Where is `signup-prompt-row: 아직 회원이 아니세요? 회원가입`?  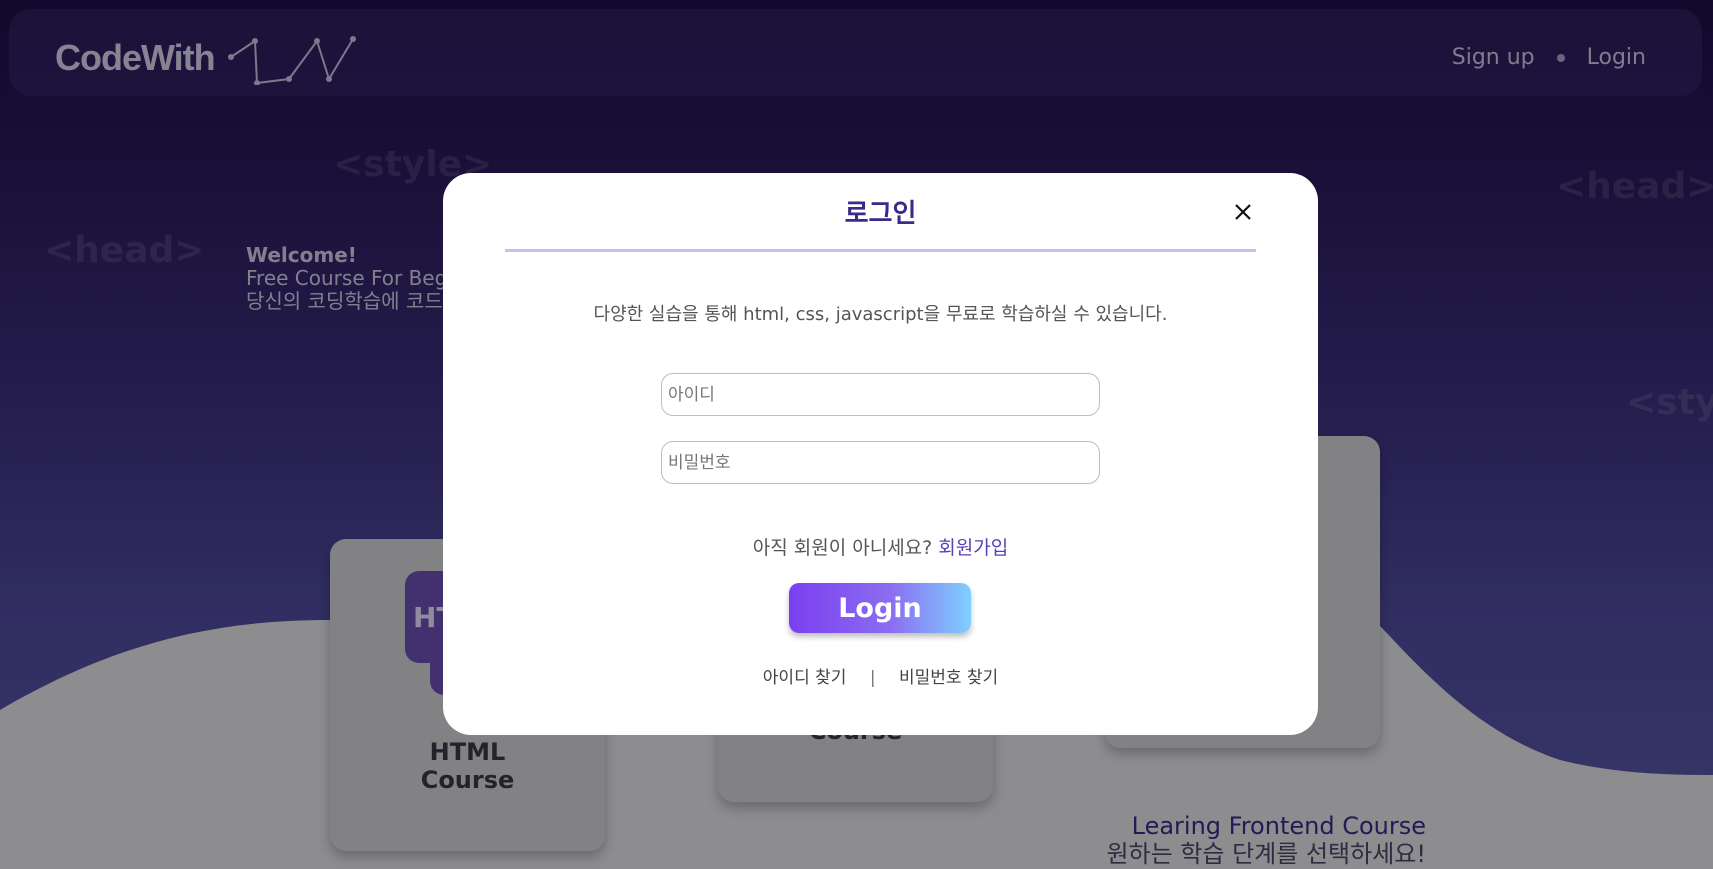 signup-prompt-row: 아직 회원이 아니세요? 회원가입 is located at coordinates (880, 546).